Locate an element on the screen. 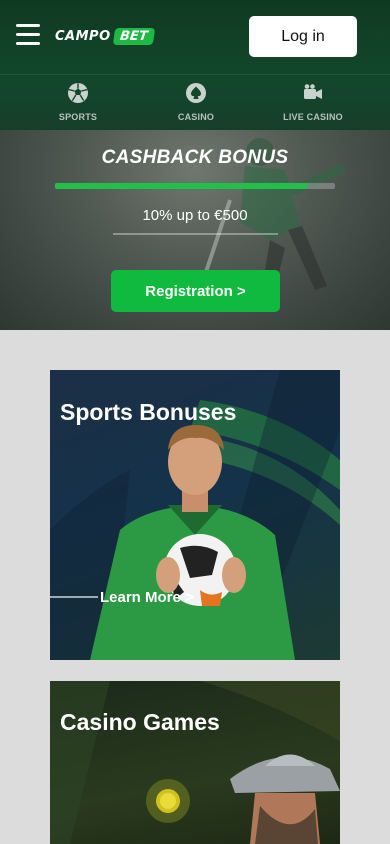 The height and width of the screenshot is (844, 390). nav-label-live-casino: LIVE CASINO is located at coordinates (313, 117).